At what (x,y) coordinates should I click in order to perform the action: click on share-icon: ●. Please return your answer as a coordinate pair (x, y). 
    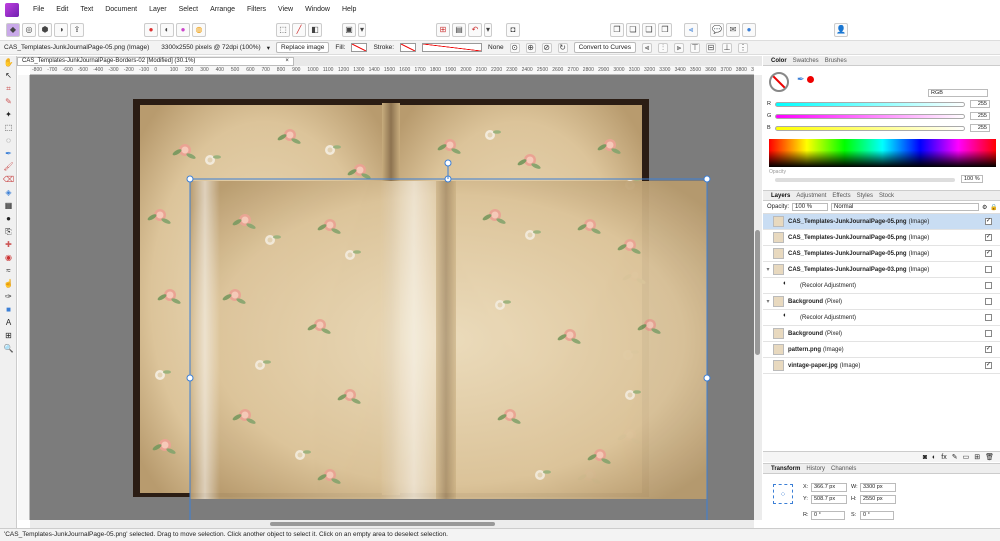
    Looking at the image, I should click on (749, 29).